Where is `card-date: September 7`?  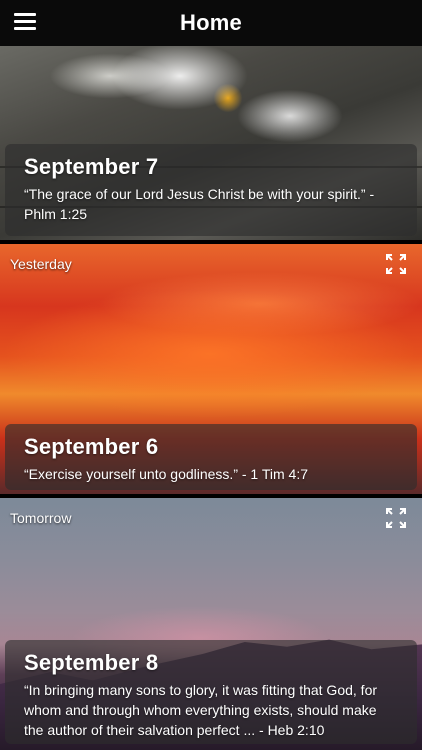 card-date: September 7 is located at coordinates (91, 166).